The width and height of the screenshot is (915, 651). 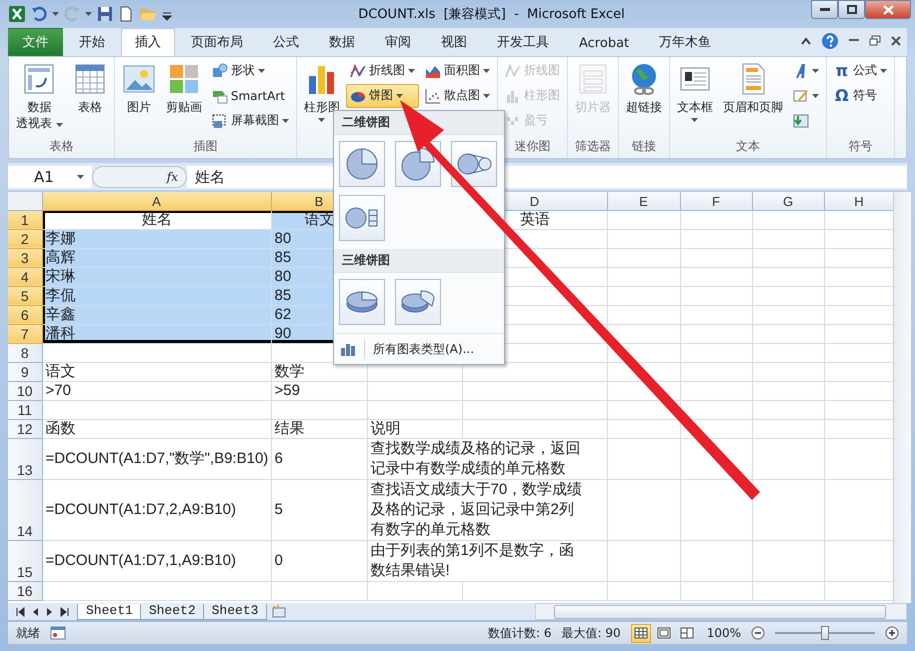 I want to click on row-header: 8, so click(x=25, y=352).